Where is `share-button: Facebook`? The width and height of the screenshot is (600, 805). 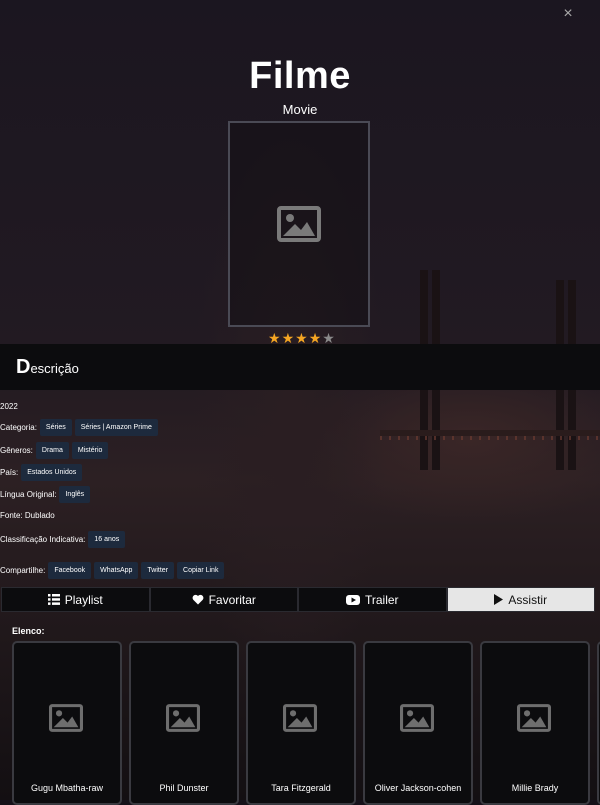
share-button: Facebook is located at coordinates (70, 570).